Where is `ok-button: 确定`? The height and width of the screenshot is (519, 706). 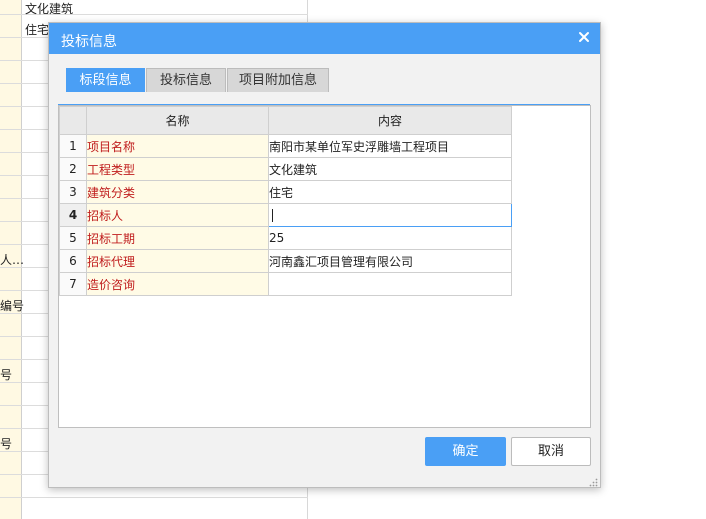 ok-button: 确定 is located at coordinates (465, 451).